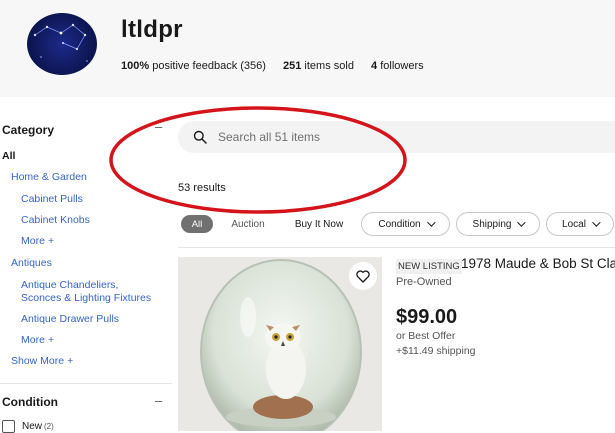 The width and height of the screenshot is (615, 433). I want to click on condition-label: Condition, so click(399, 224).